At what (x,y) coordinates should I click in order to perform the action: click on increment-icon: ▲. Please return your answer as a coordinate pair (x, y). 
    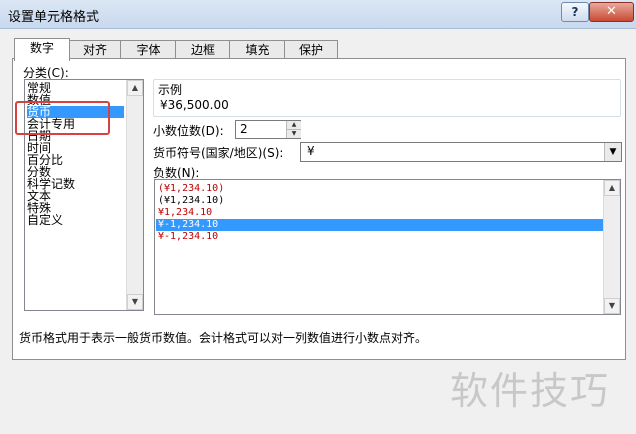
    Looking at the image, I should click on (293, 125).